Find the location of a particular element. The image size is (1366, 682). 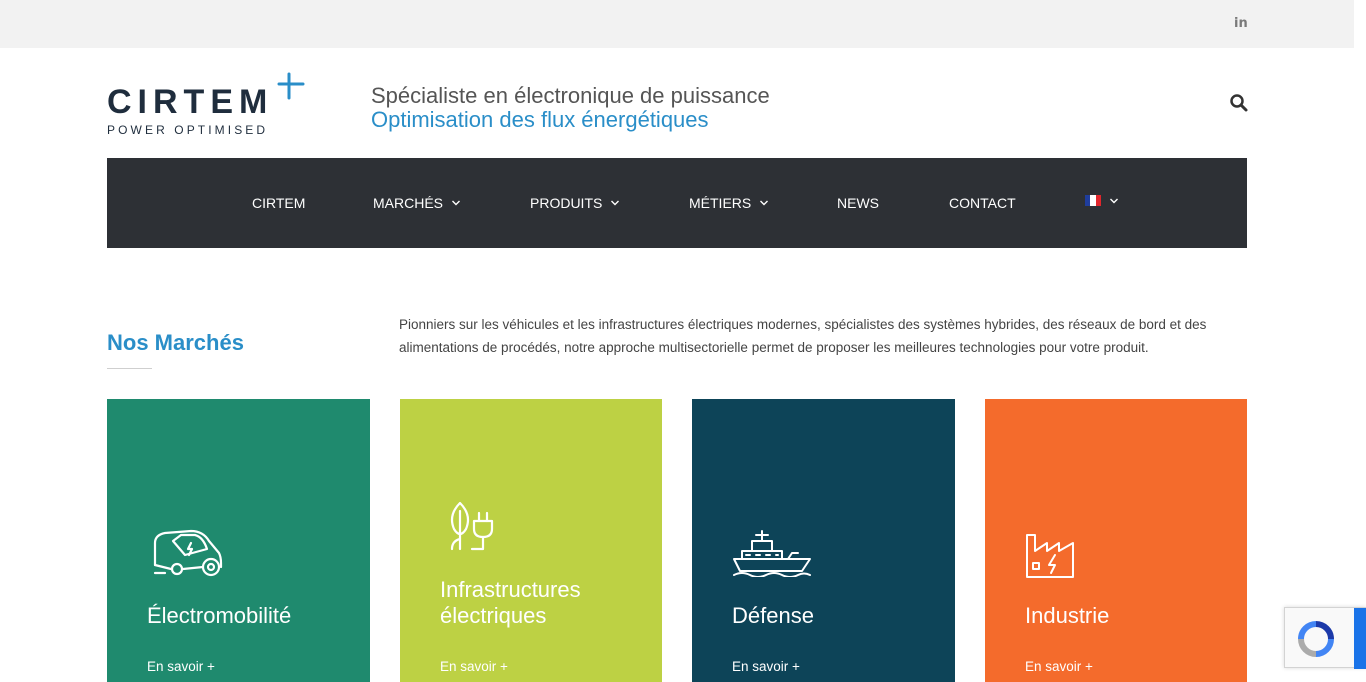

nav-item-metiers: MÉTIERS is located at coordinates (729, 203).